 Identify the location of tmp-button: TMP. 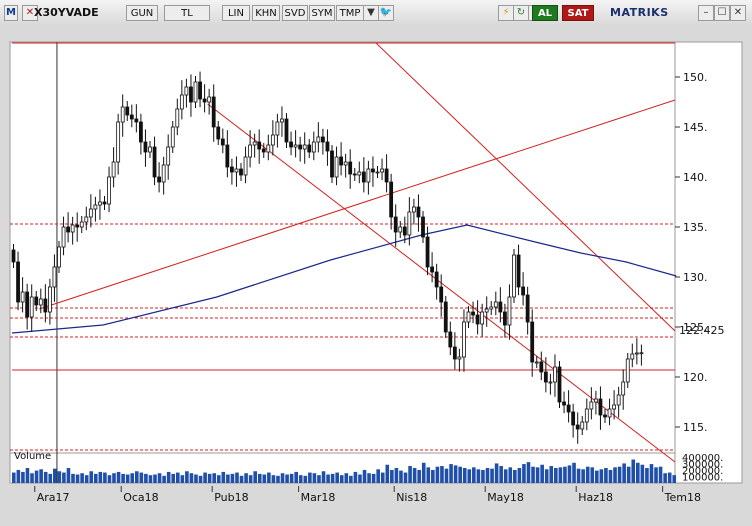
(350, 13).